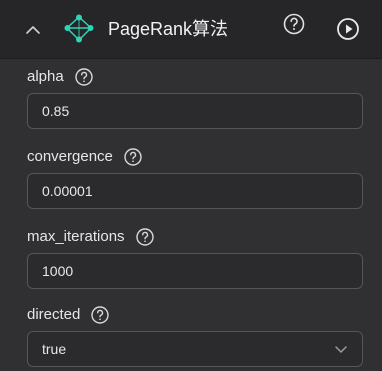  I want to click on play-circle-icon, so click(348, 29).